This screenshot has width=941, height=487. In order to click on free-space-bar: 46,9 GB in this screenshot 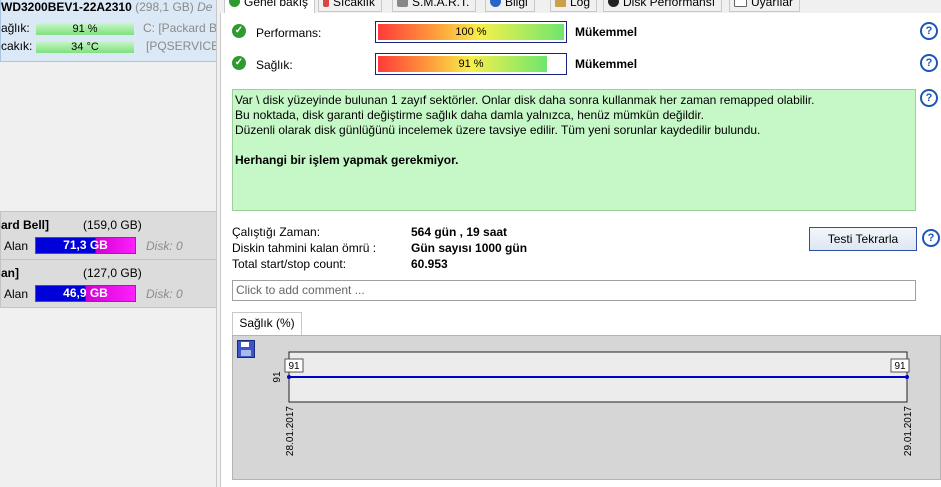, I will do `click(85, 293)`.